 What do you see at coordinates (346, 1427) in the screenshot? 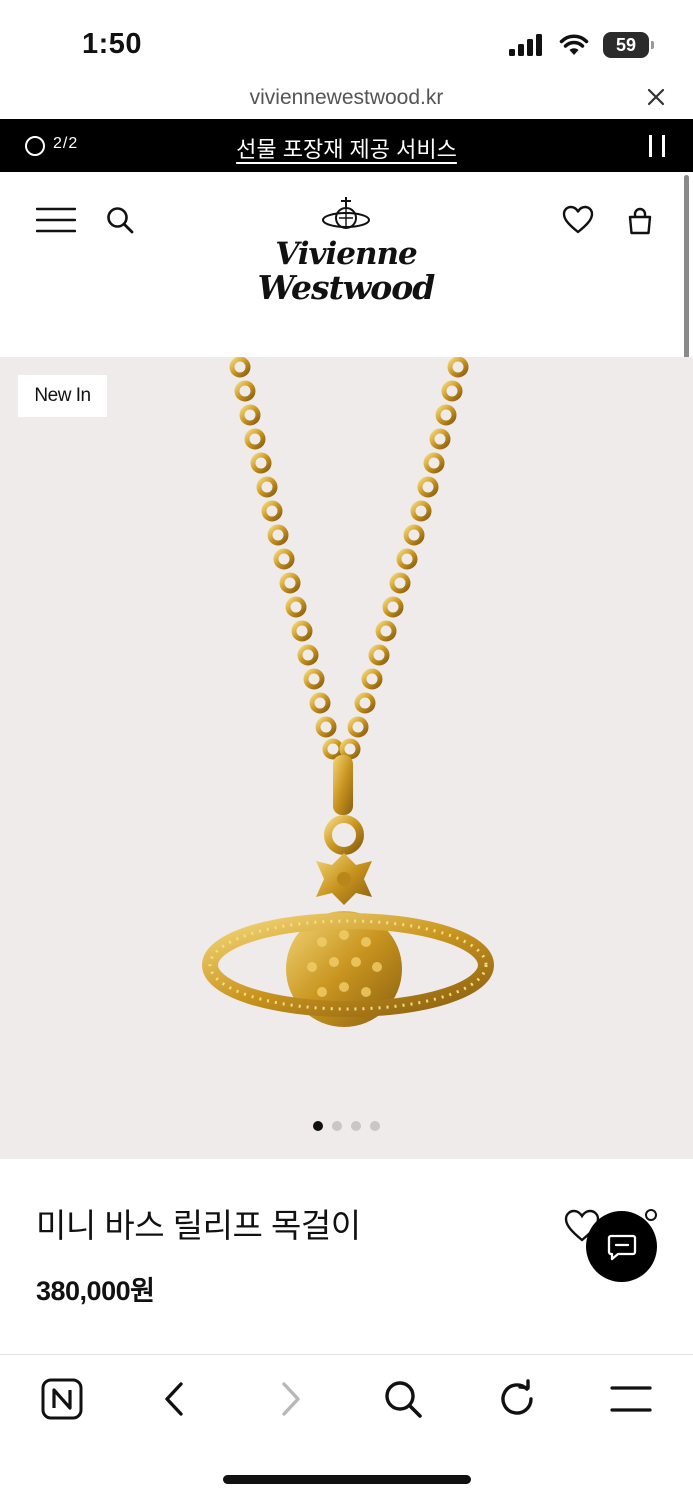
I see `browser-bottom-bar` at bounding box center [346, 1427].